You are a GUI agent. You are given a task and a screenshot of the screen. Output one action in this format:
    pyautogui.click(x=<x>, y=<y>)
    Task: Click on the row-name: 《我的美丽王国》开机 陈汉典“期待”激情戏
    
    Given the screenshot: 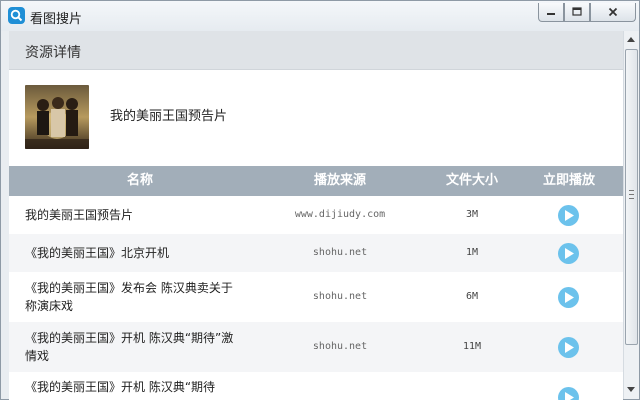 What is the action you would take?
    pyautogui.click(x=129, y=347)
    